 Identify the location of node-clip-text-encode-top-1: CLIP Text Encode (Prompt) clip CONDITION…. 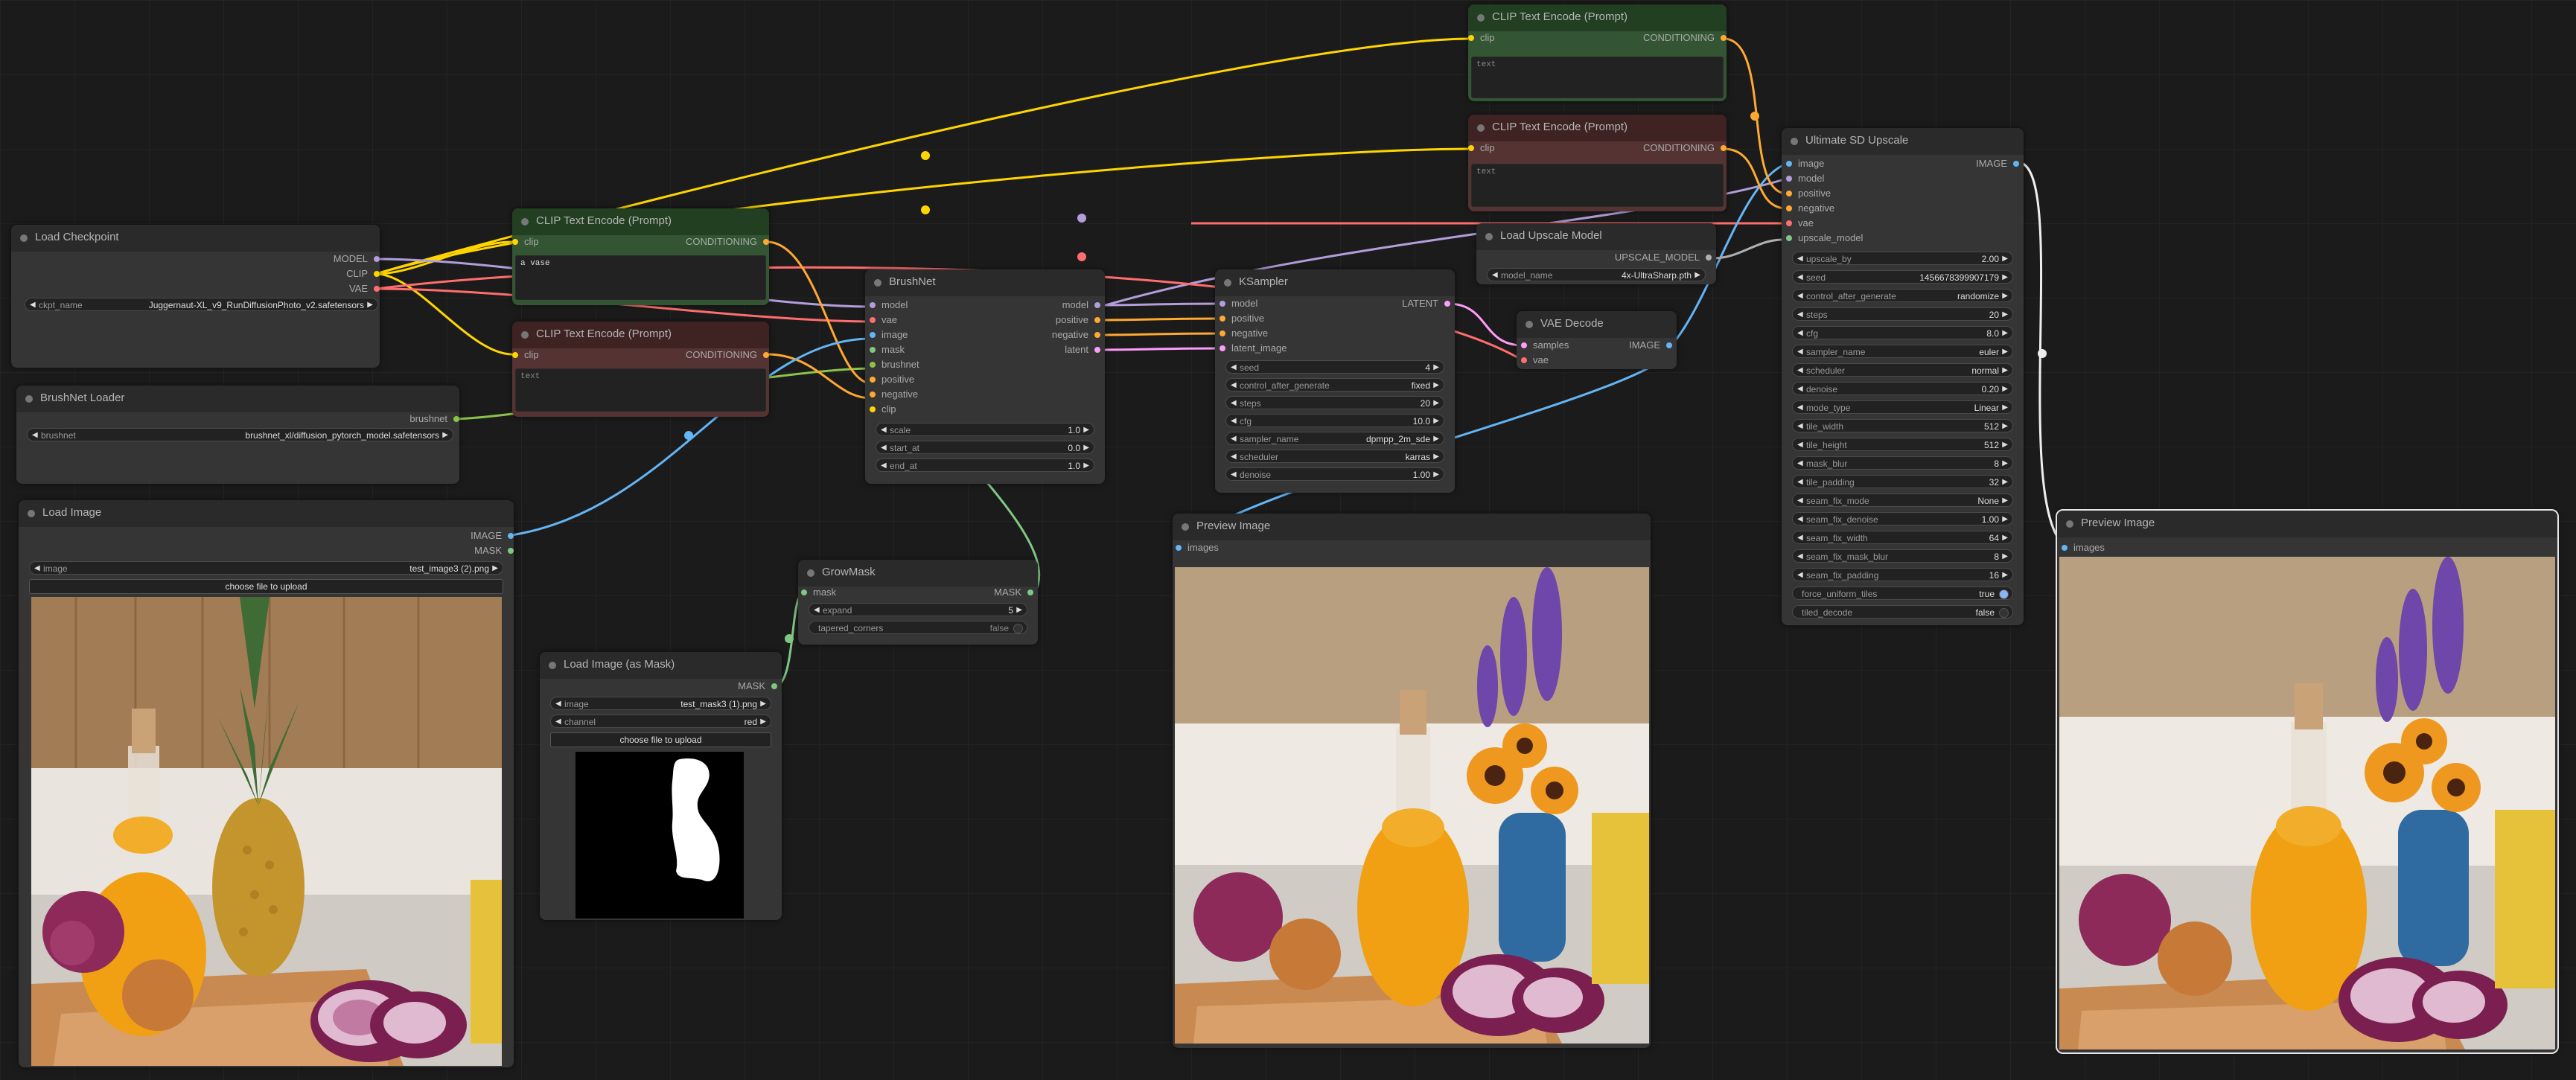
(1597, 52).